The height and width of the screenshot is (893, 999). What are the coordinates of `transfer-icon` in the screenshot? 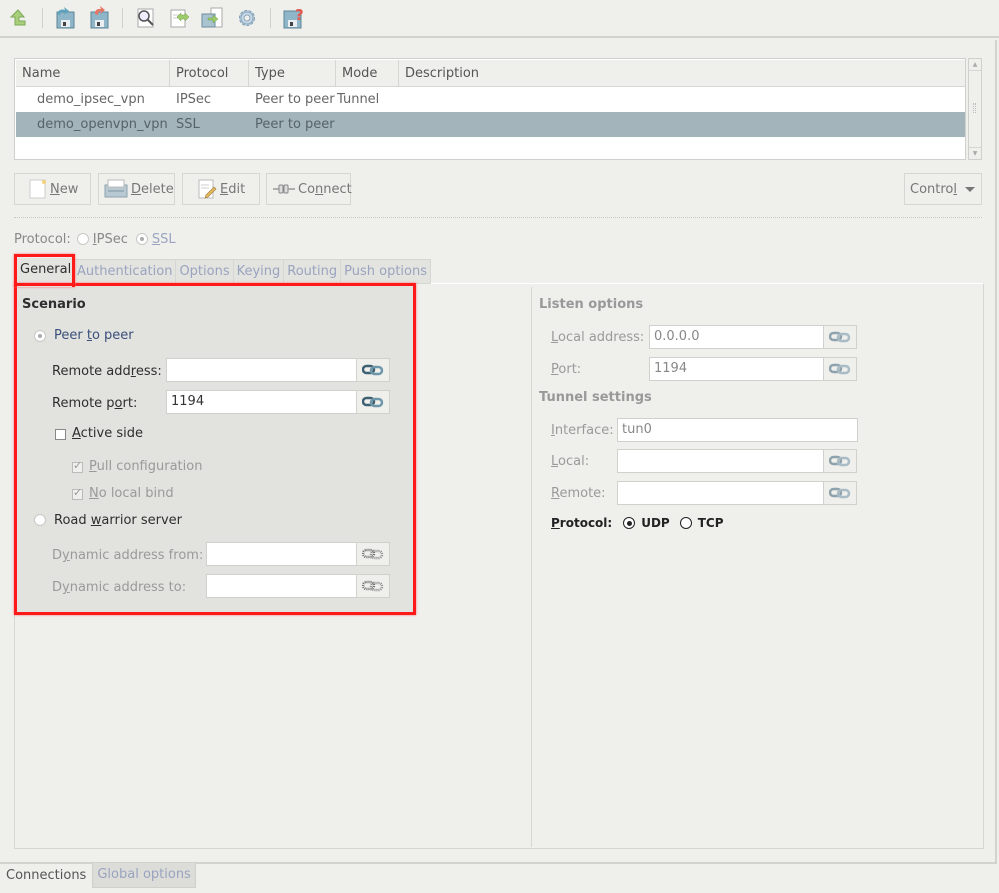 It's located at (212, 17).